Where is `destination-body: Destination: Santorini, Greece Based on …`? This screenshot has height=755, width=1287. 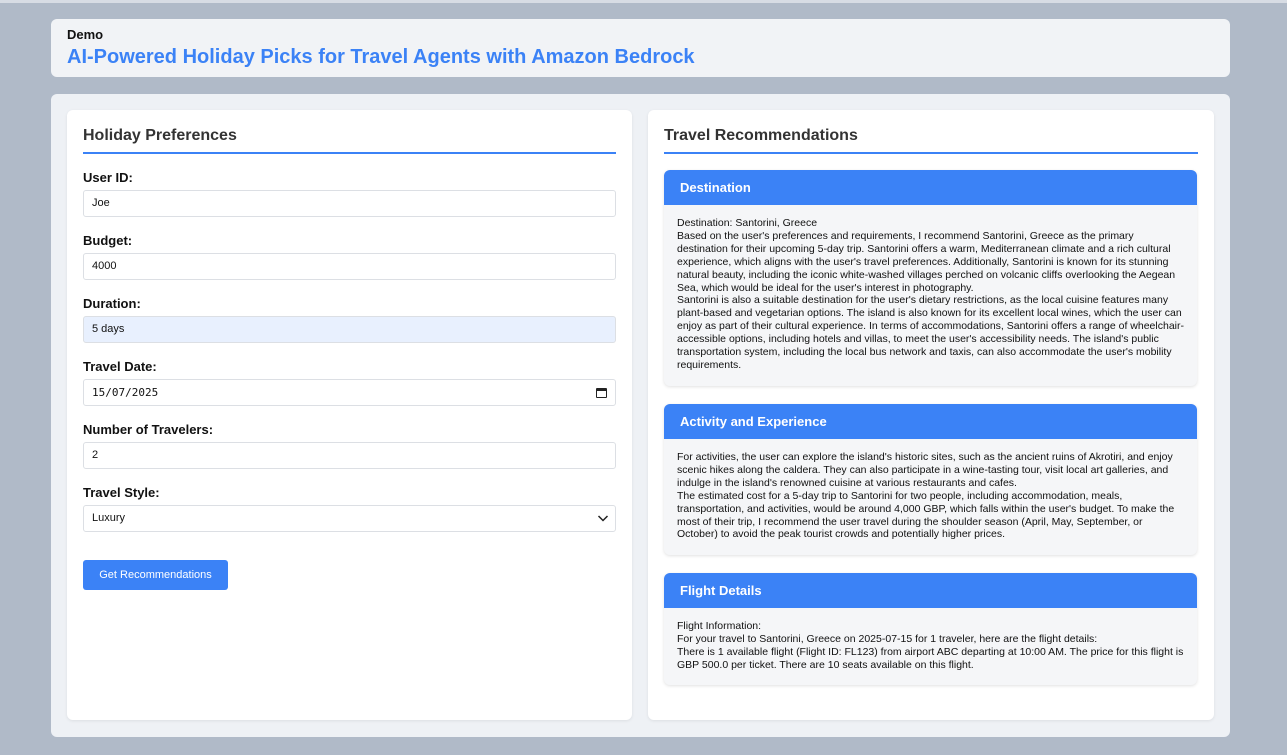 destination-body: Destination: Santorini, Greece Based on … is located at coordinates (930, 293).